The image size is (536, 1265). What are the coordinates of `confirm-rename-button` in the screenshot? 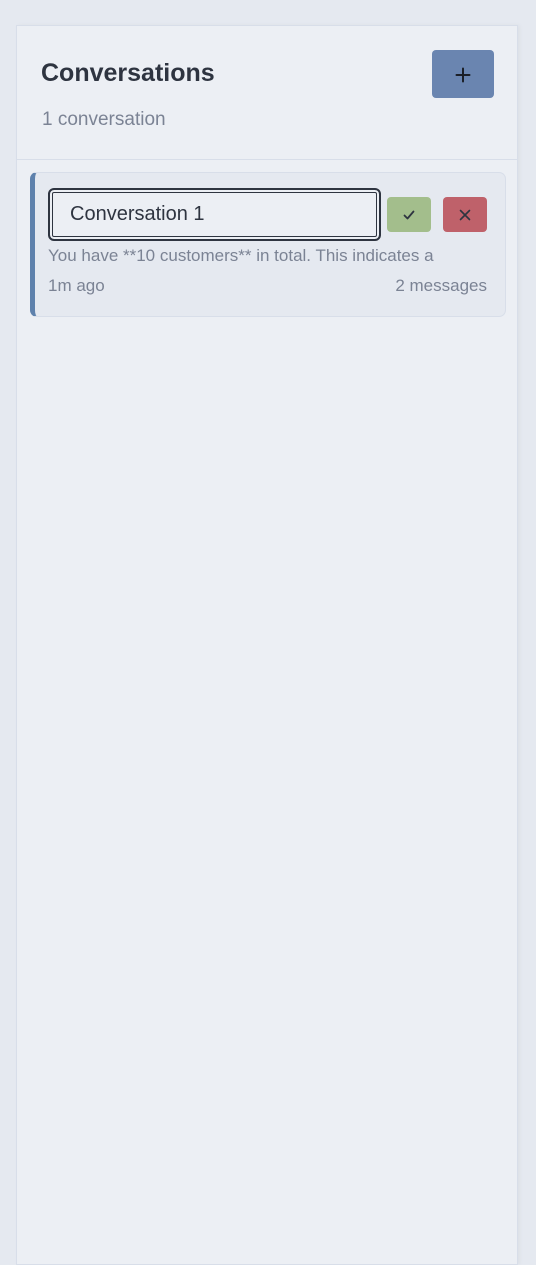 It's located at (409, 214).